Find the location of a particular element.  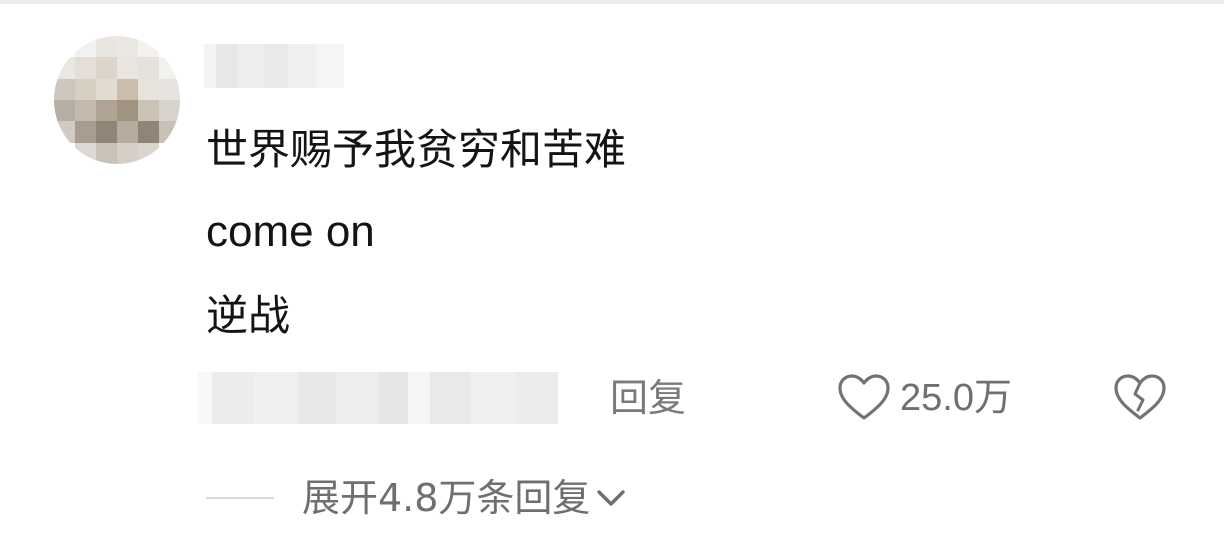

heart-outline-icon is located at coordinates (864, 397).